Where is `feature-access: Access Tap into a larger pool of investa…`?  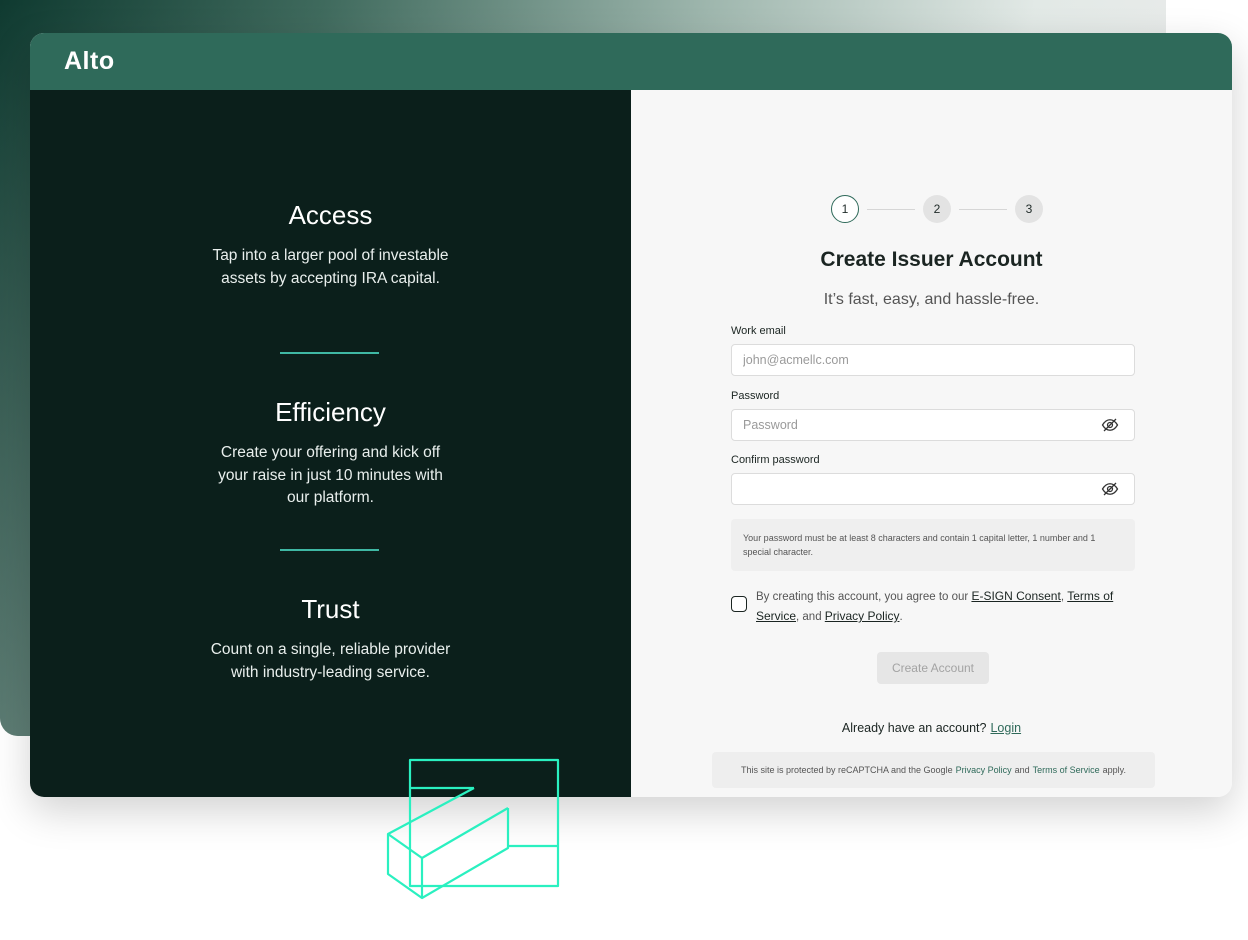
feature-access: Access Tap into a larger pool of investa… is located at coordinates (330, 245).